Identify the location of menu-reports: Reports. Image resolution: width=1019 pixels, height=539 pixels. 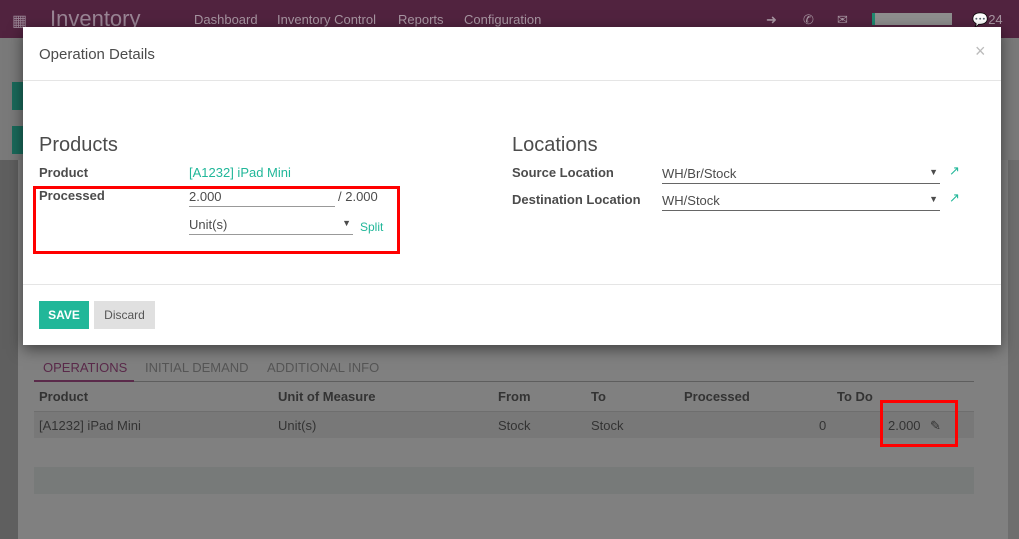
(421, 19).